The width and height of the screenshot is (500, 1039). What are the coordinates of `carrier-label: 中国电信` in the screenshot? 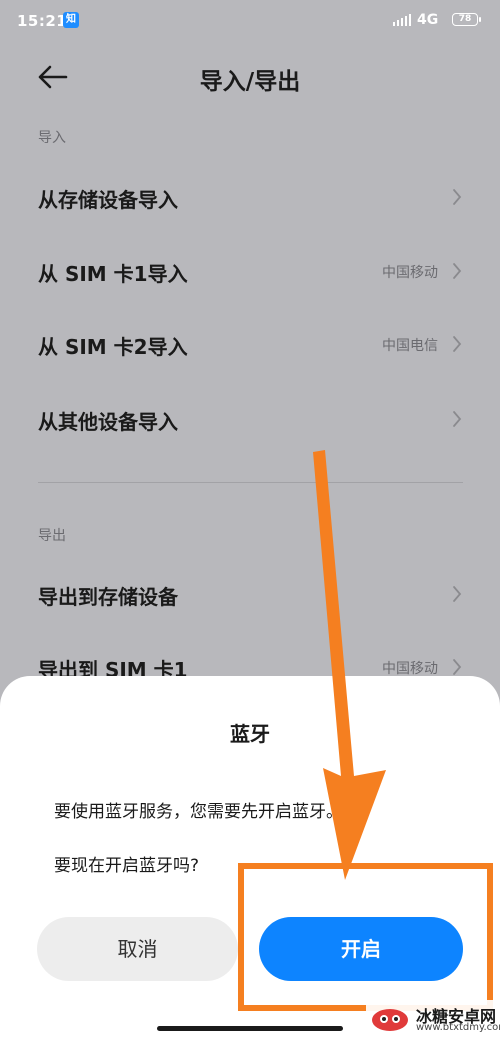 It's located at (410, 346).